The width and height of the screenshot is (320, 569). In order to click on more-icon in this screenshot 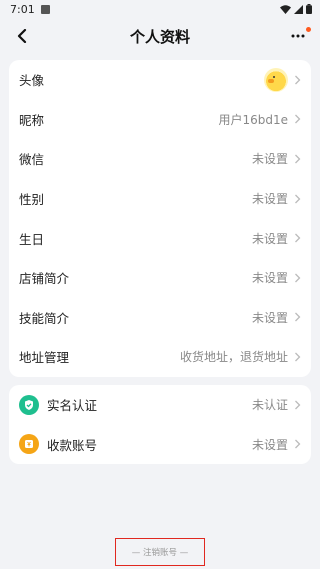, I will do `click(298, 36)`.